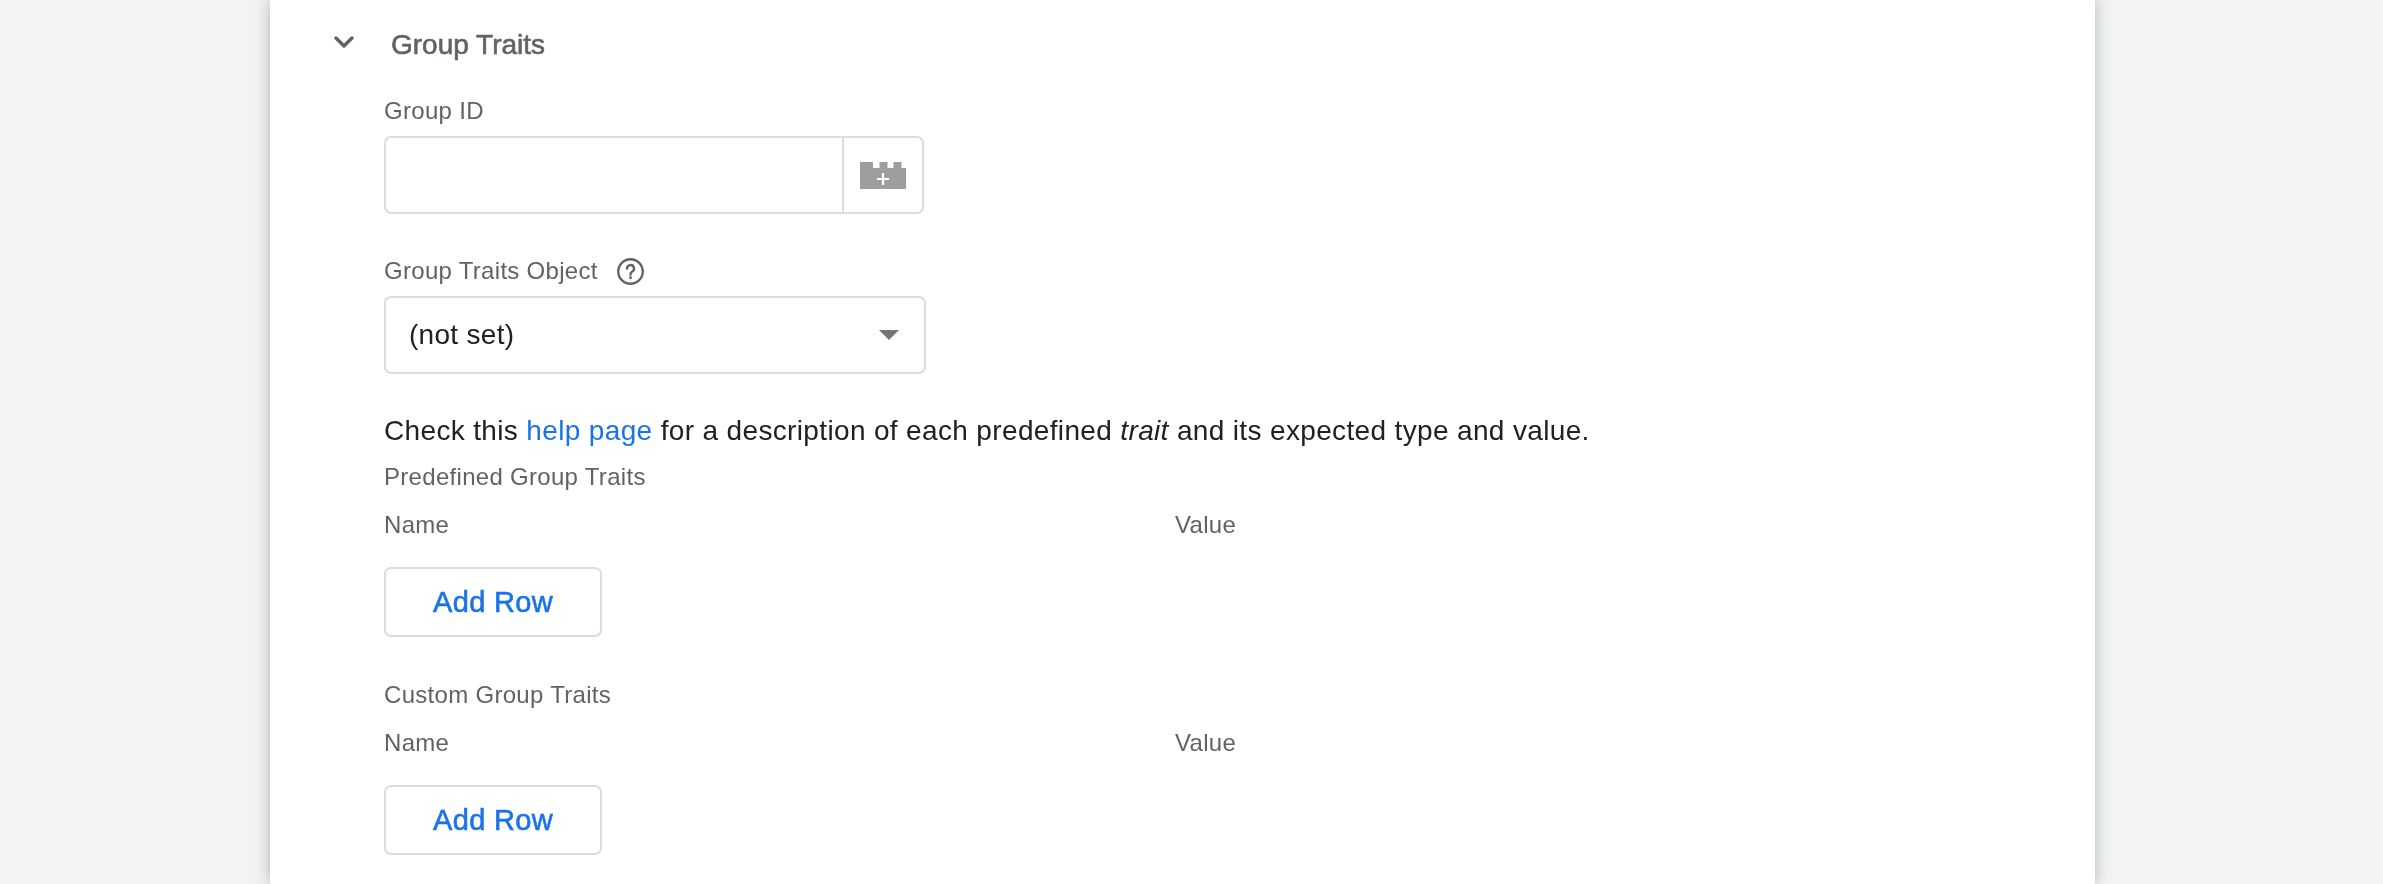  I want to click on text-field, so click(613, 175).